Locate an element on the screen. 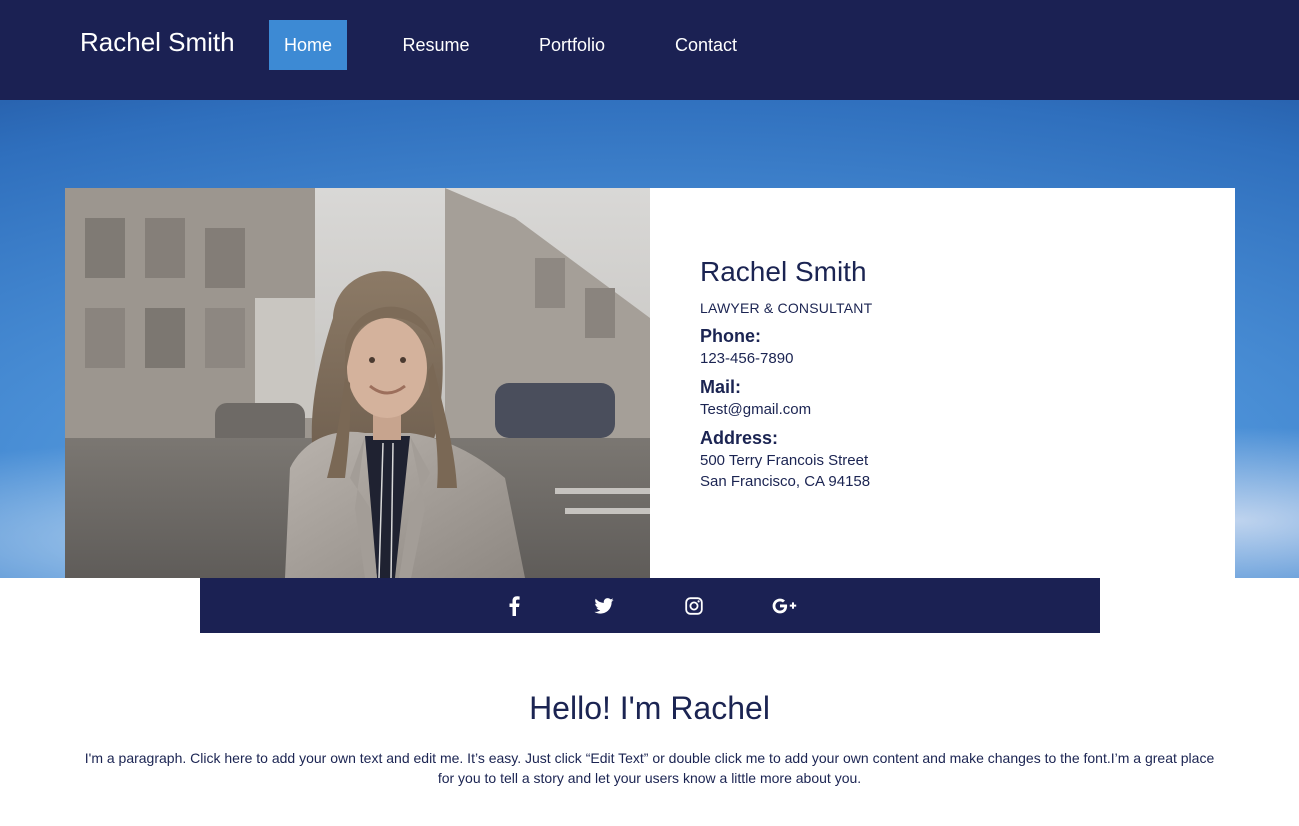 The image size is (1299, 826). address-line-2: San Francisco, CA 94158 is located at coordinates (785, 481).